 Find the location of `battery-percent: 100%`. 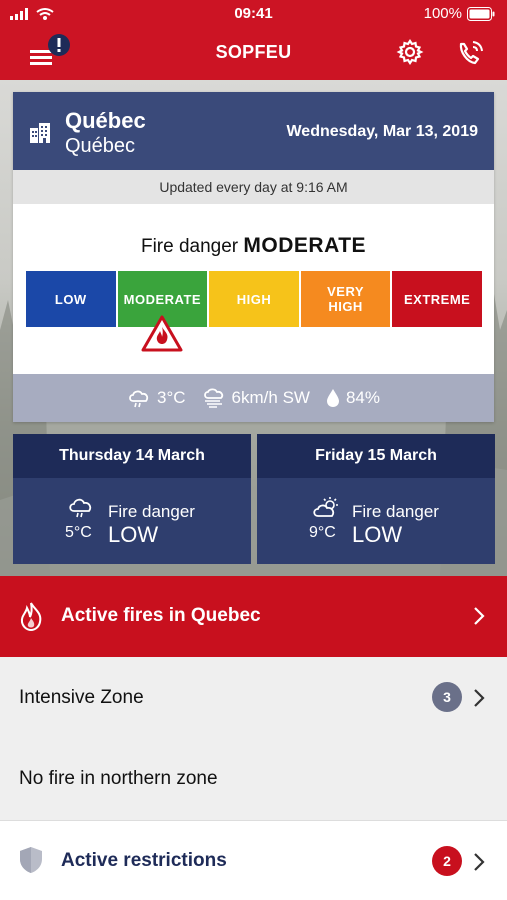

battery-percent: 100% is located at coordinates (442, 13).